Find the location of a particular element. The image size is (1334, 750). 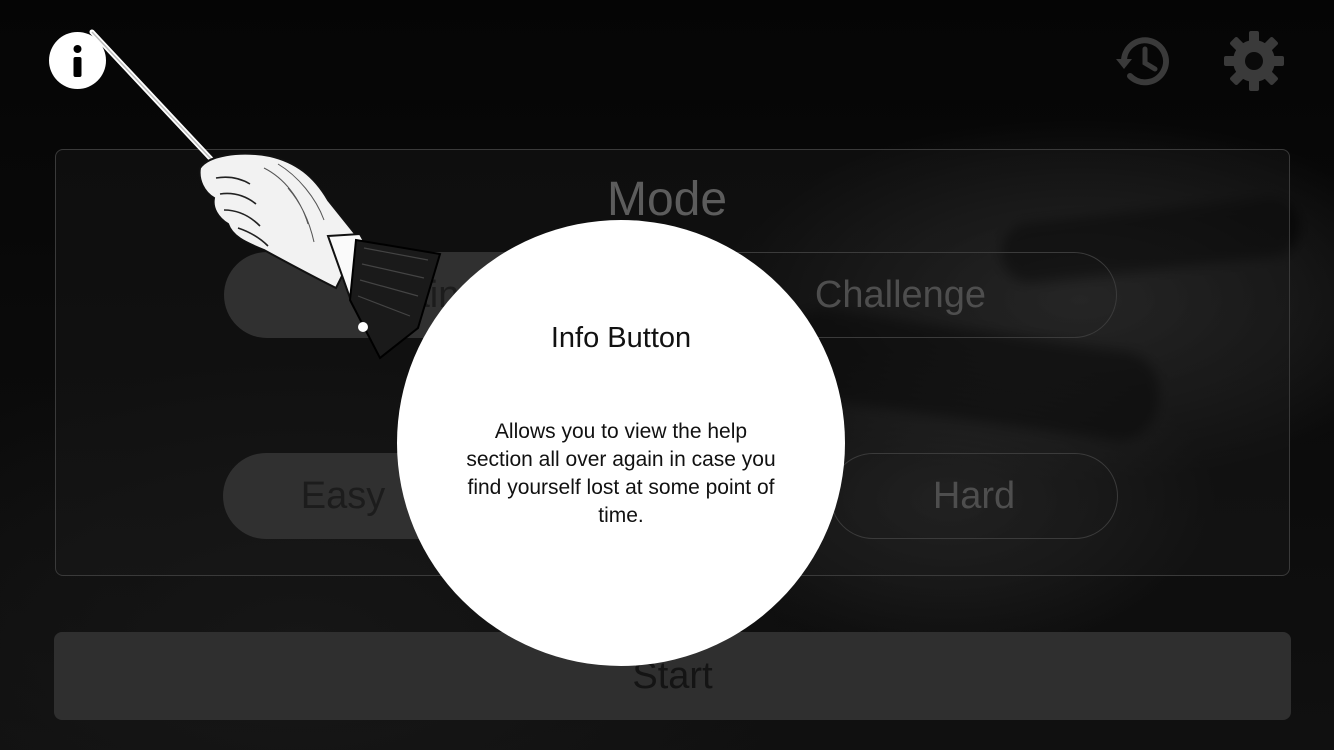

conductor-hand-illustration is located at coordinates (265, 194).